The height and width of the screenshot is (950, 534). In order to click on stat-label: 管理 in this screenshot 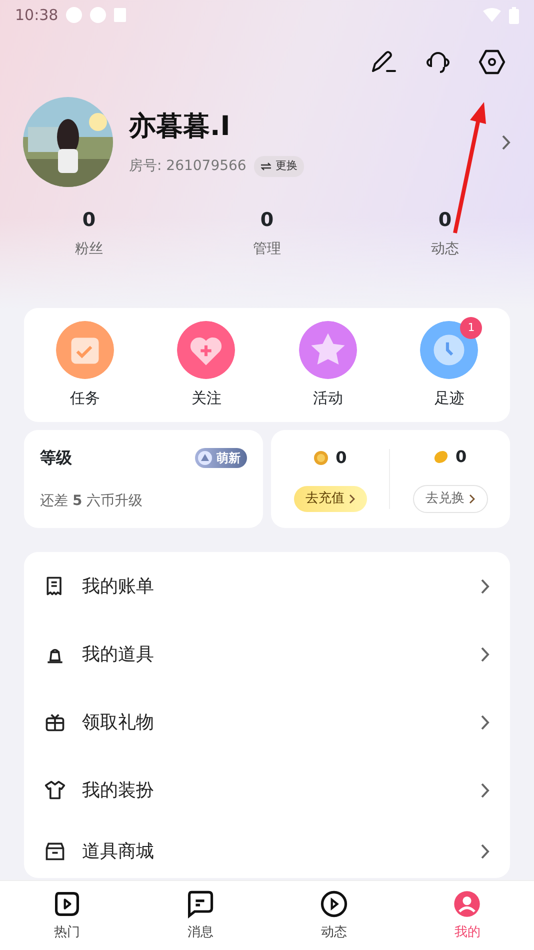, I will do `click(267, 249)`.